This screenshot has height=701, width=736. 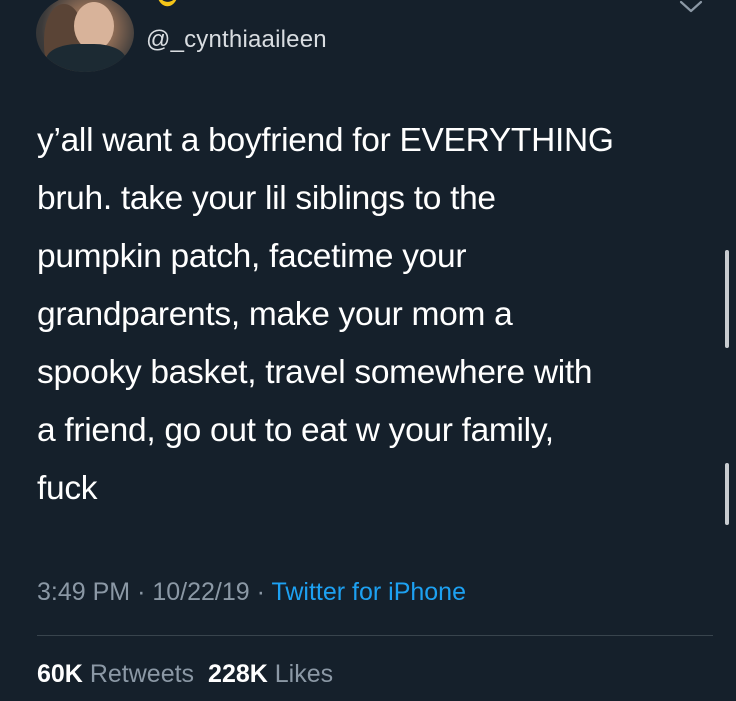 What do you see at coordinates (94, 26) in the screenshot?
I see `avatar-face` at bounding box center [94, 26].